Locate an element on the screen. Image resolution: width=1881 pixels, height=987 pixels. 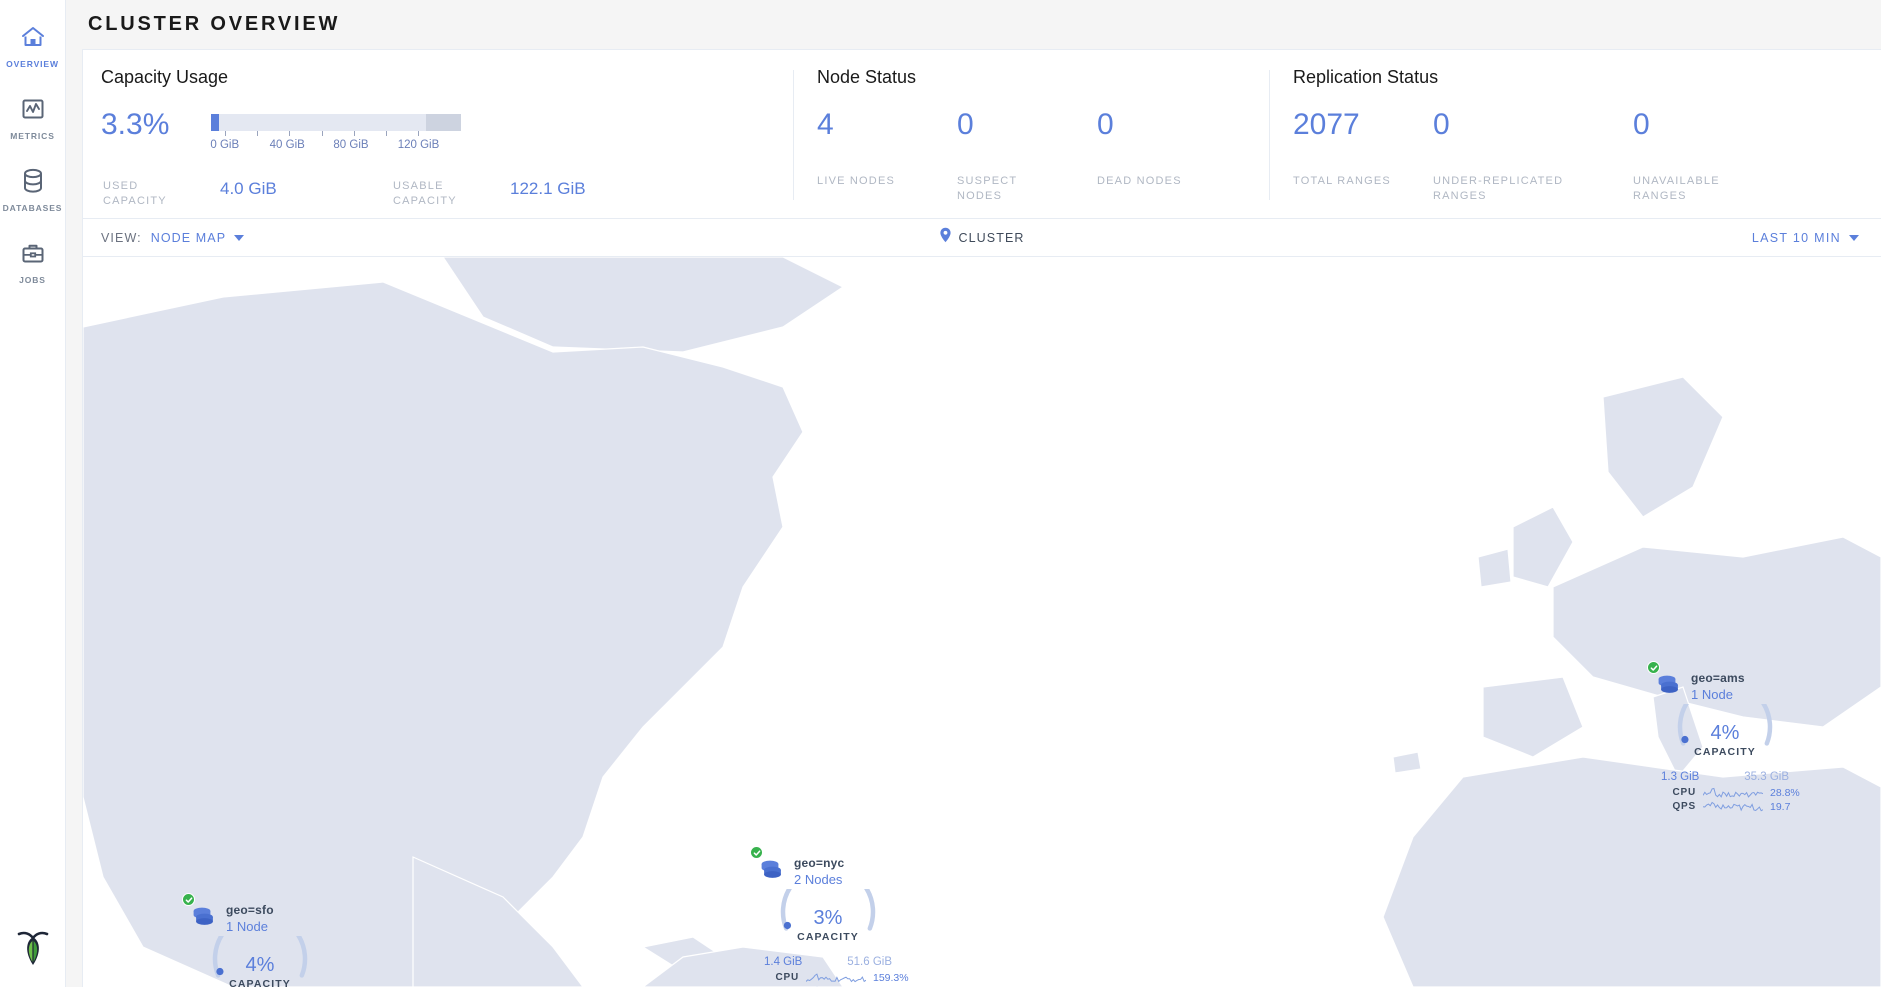
view-selector-group: VIEW: NODE MAP is located at coordinates (173, 237).